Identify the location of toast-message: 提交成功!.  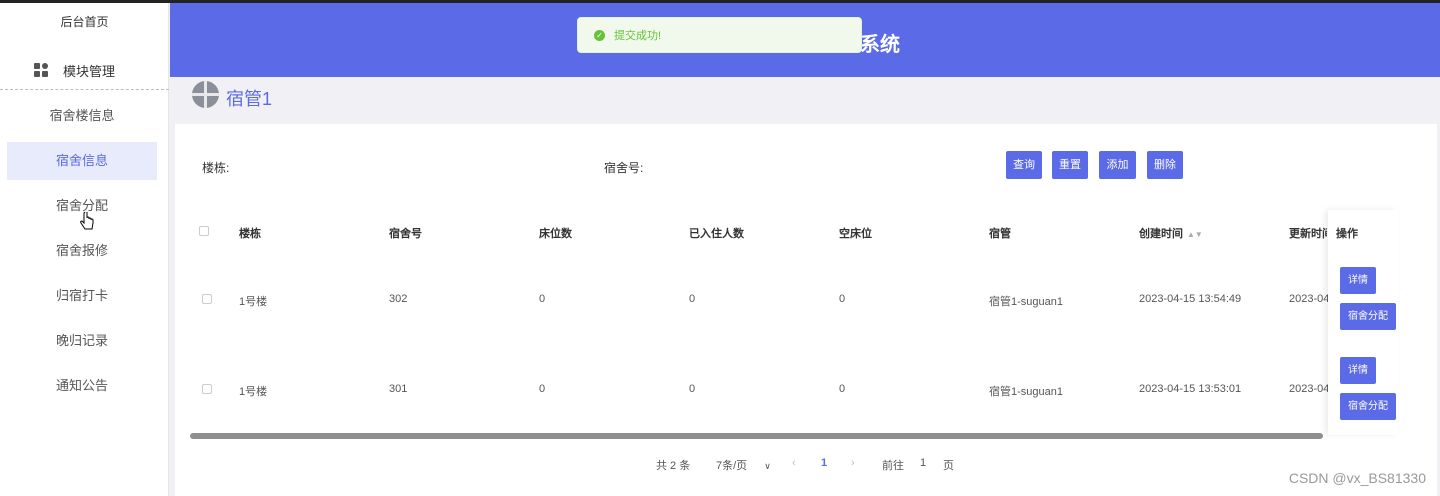
(638, 36).